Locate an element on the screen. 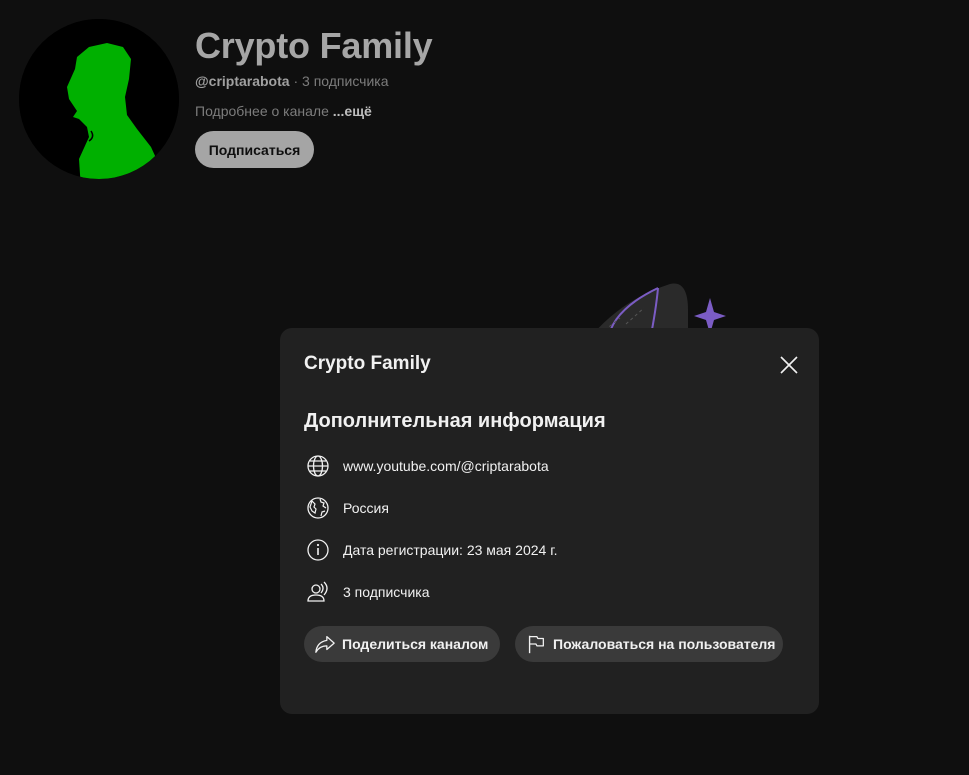  country-globe-icon is located at coordinates (318, 508).